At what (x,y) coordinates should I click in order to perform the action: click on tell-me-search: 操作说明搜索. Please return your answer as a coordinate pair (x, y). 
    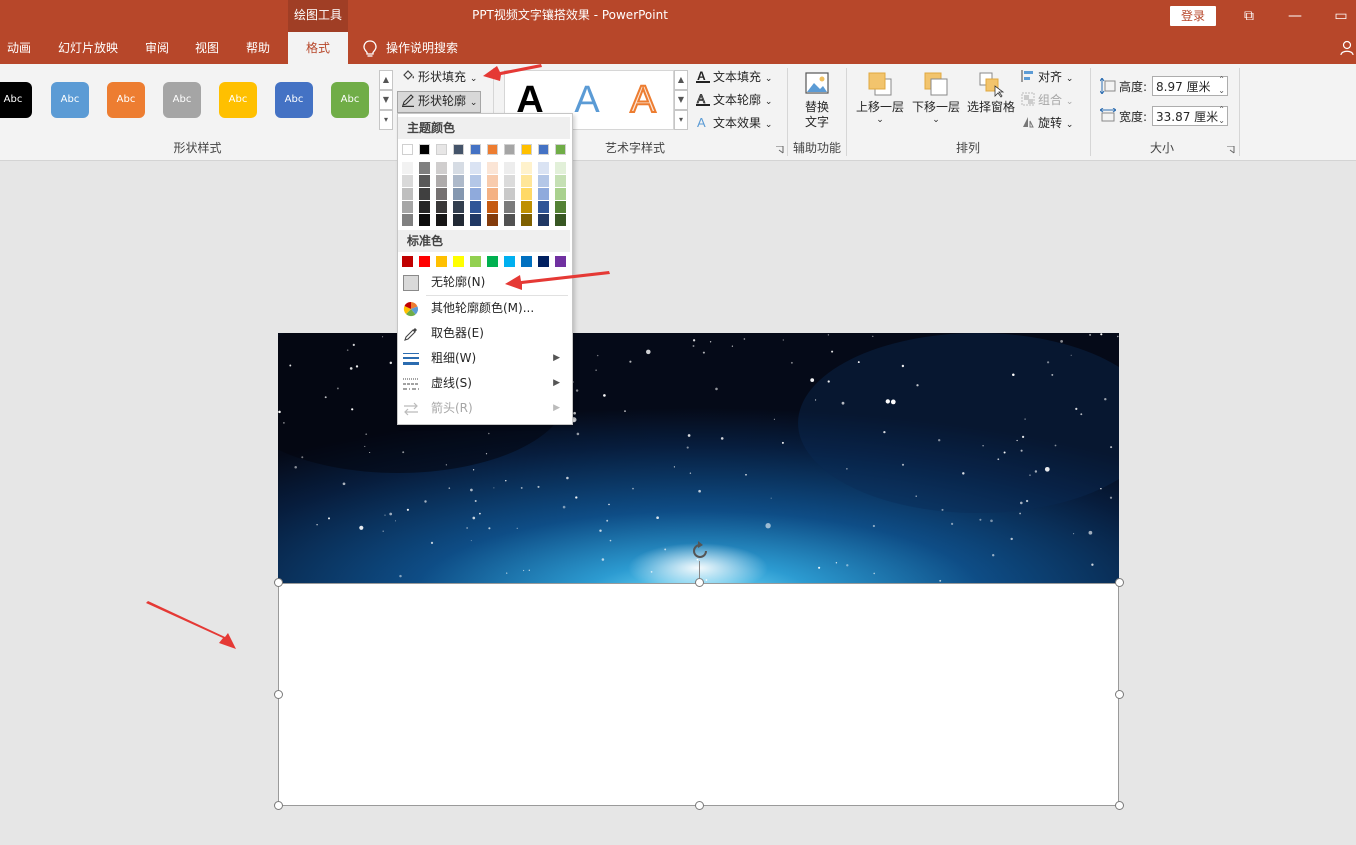
    Looking at the image, I should click on (426, 48).